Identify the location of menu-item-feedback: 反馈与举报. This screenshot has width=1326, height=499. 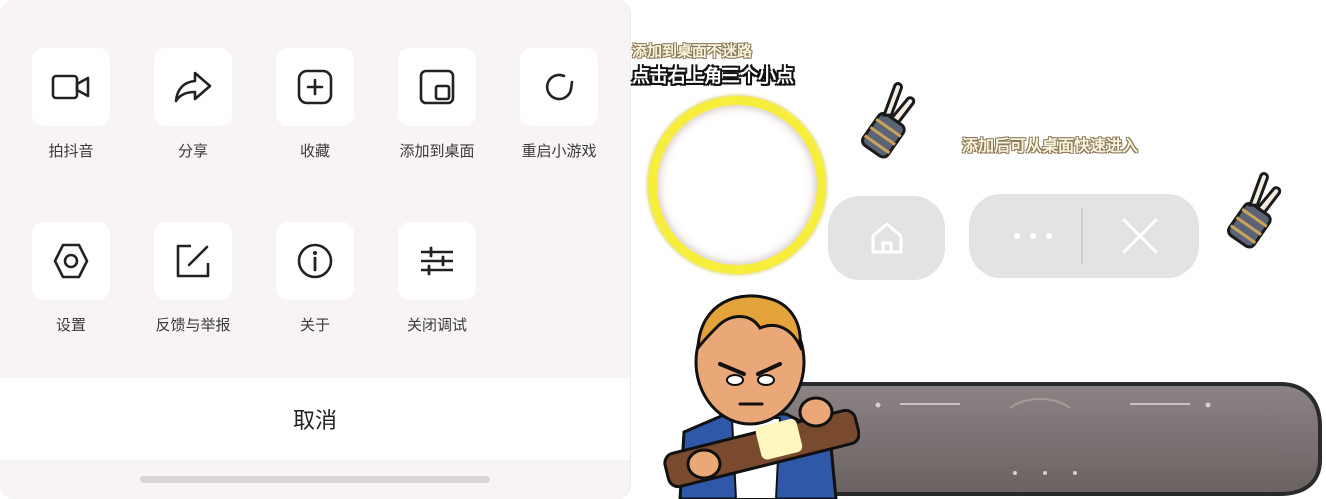
(190, 292).